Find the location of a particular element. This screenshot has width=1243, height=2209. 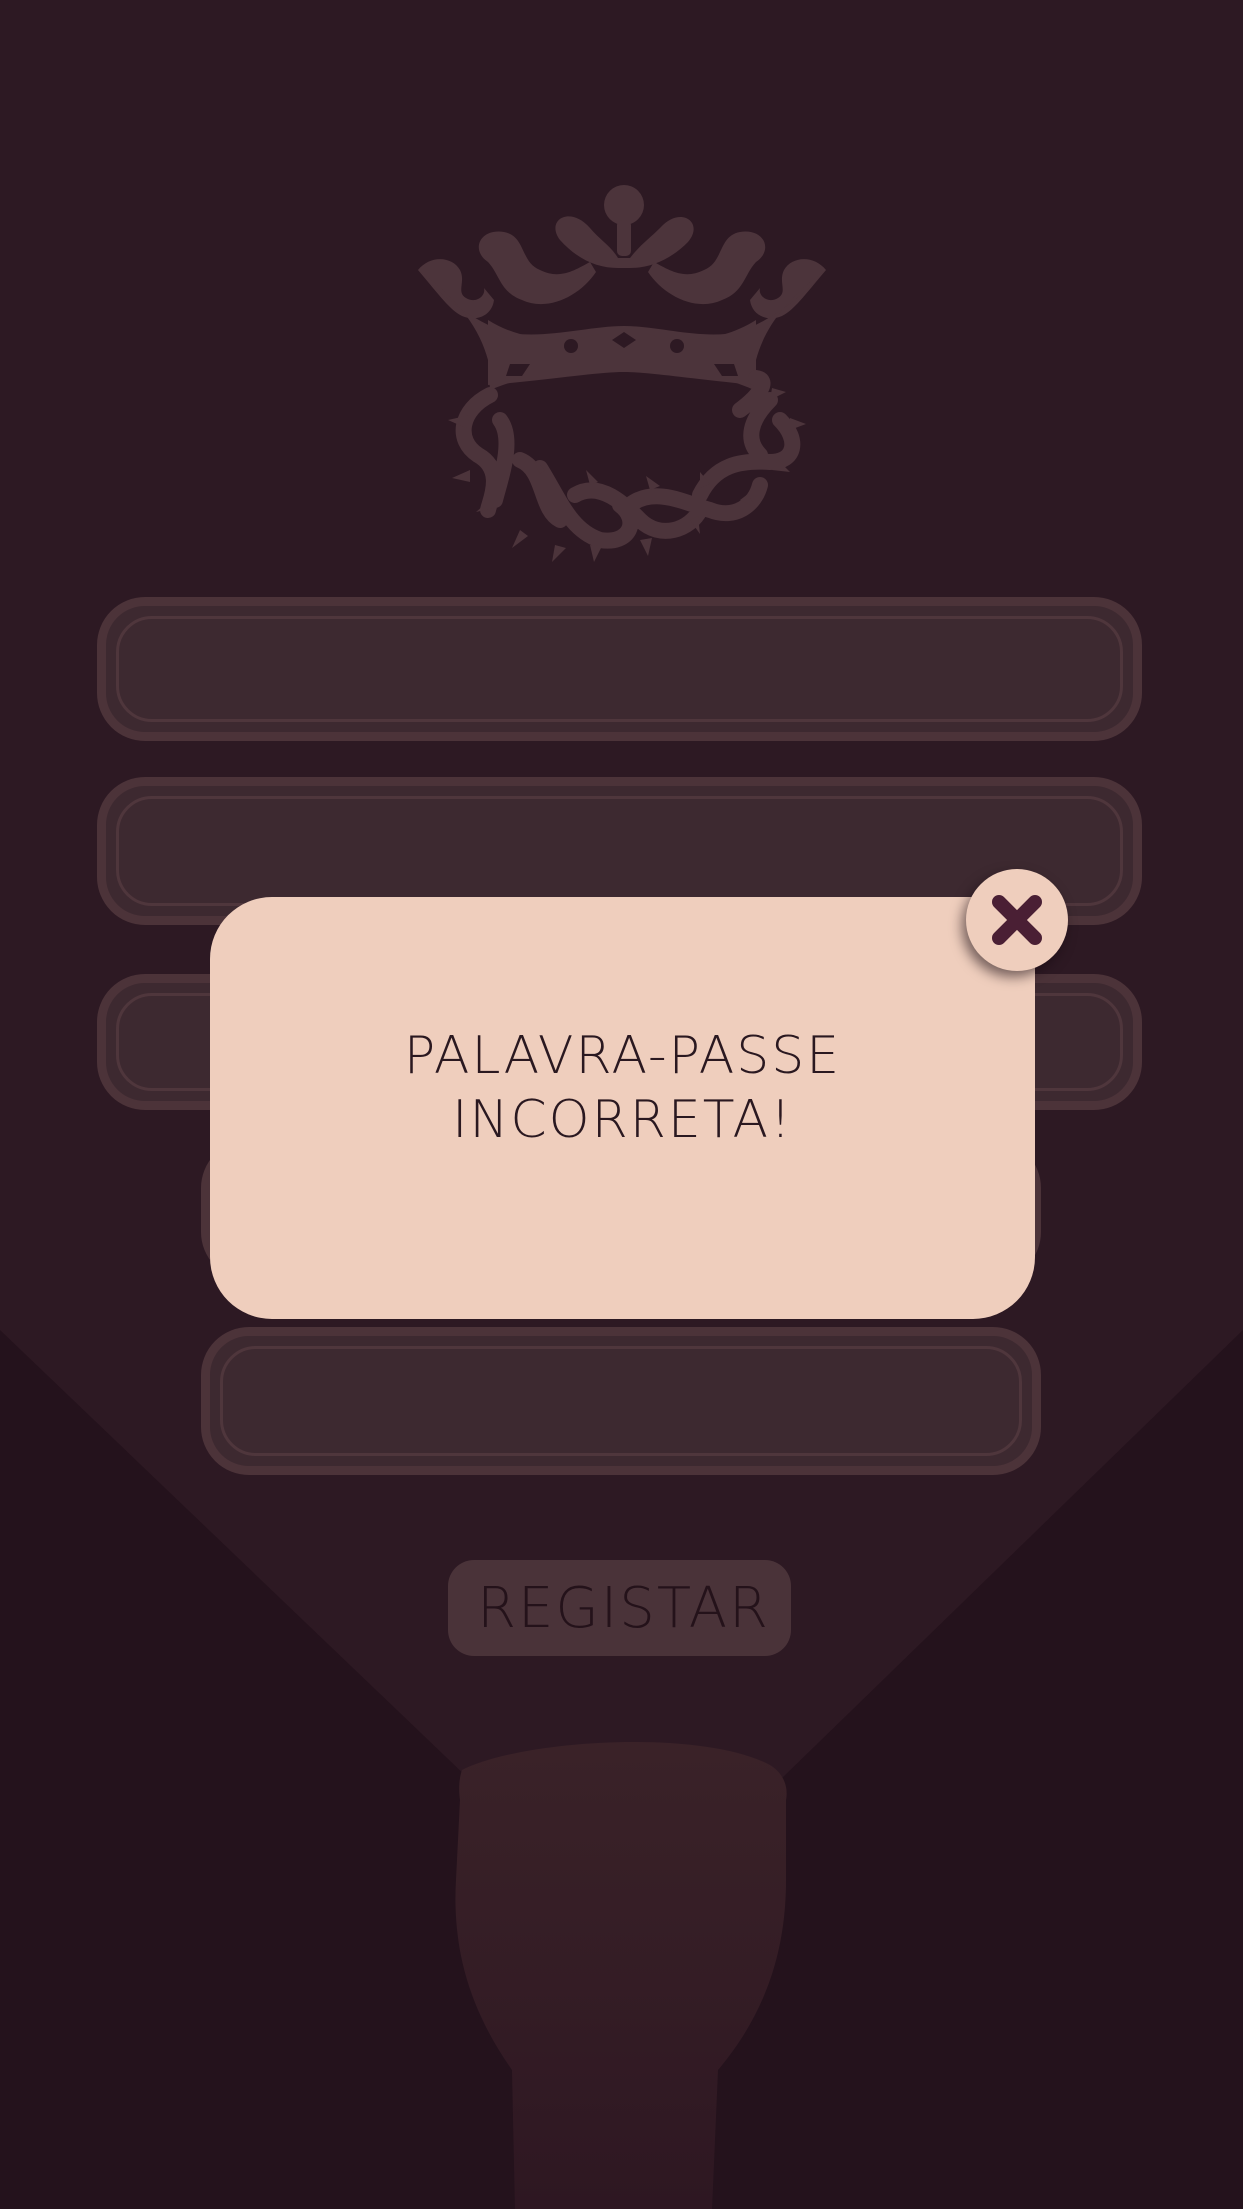

register-button: REGISTAR is located at coordinates (619, 1608).